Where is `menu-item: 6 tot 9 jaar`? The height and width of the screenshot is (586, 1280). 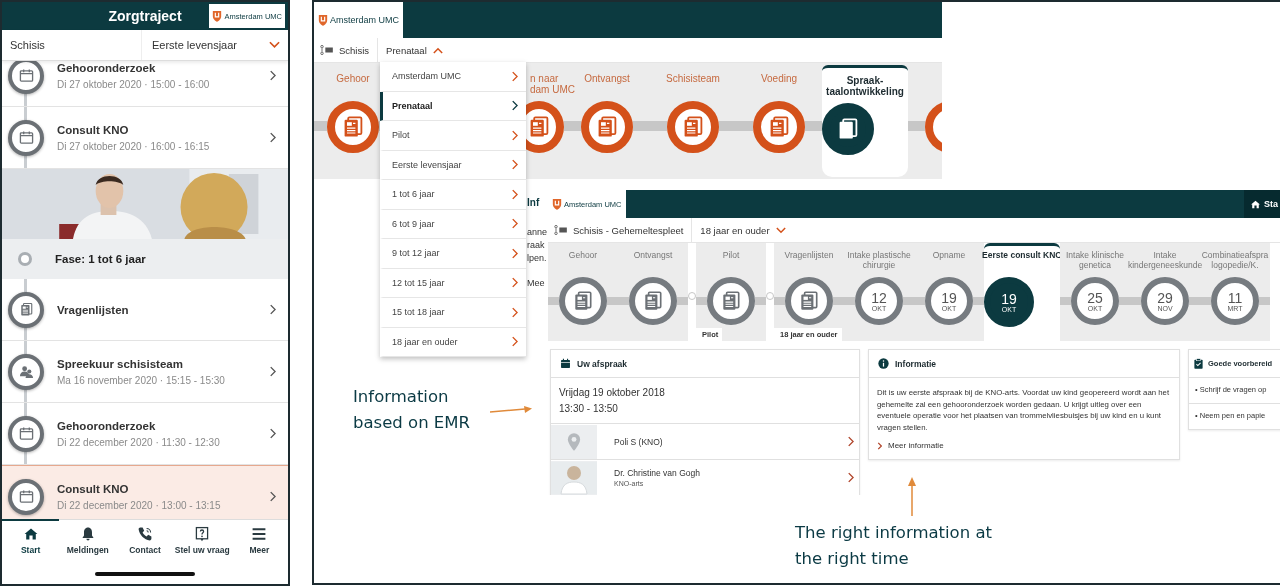
menu-item: 6 tot 9 jaar is located at coordinates (453, 224).